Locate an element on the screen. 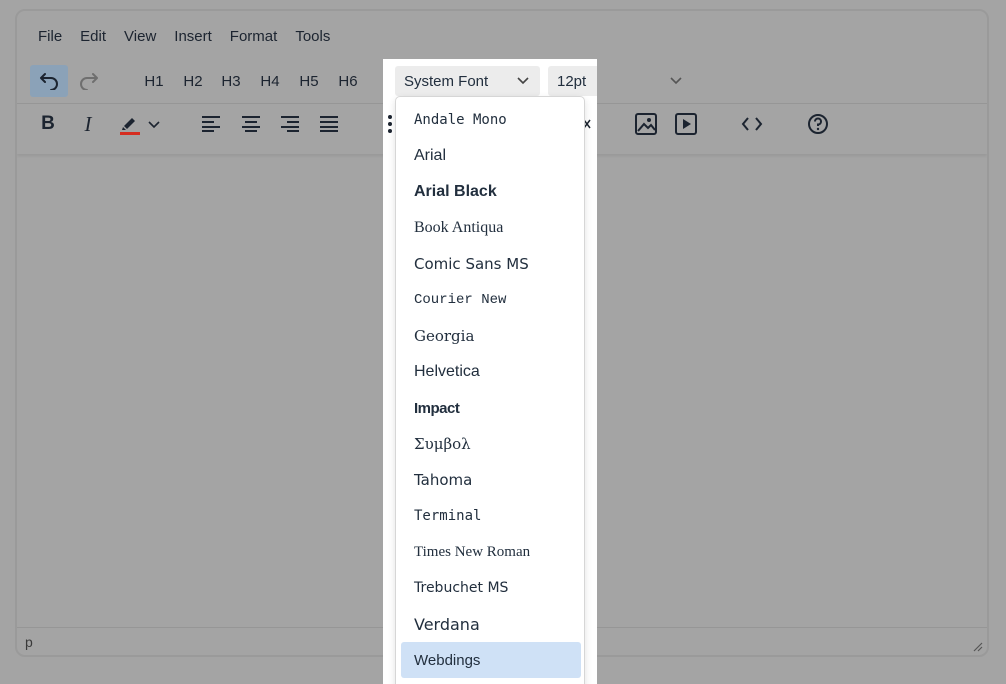 This screenshot has width=1006, height=684. undo-button is located at coordinates (49, 81).